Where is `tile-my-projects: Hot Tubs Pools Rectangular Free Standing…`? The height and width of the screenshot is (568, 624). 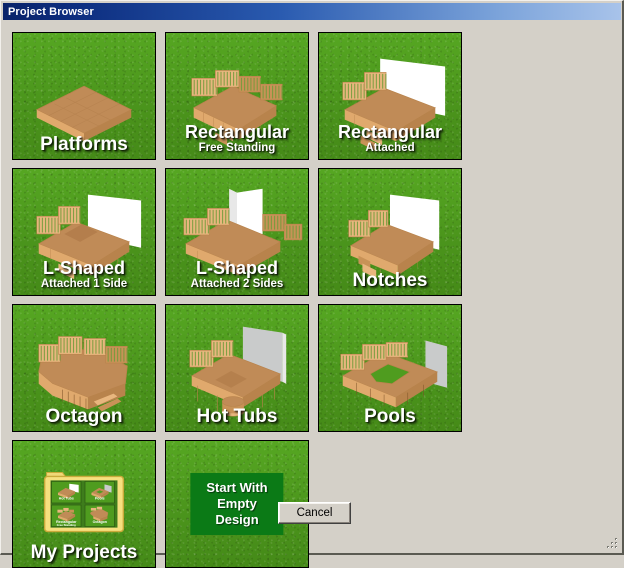 tile-my-projects: Hot Tubs Pools Rectangular Free Standing… is located at coordinates (84, 504).